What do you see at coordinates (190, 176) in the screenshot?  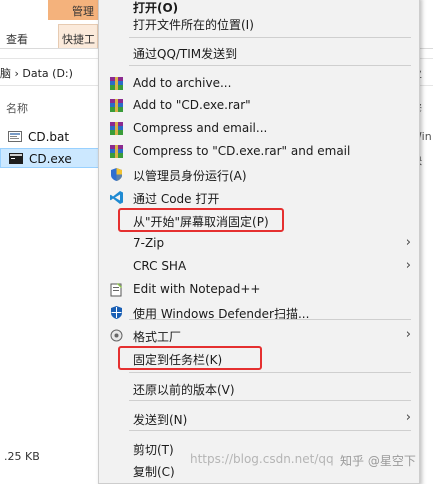 I see `menu-item-label: 以管理员身份运行(A)` at bounding box center [190, 176].